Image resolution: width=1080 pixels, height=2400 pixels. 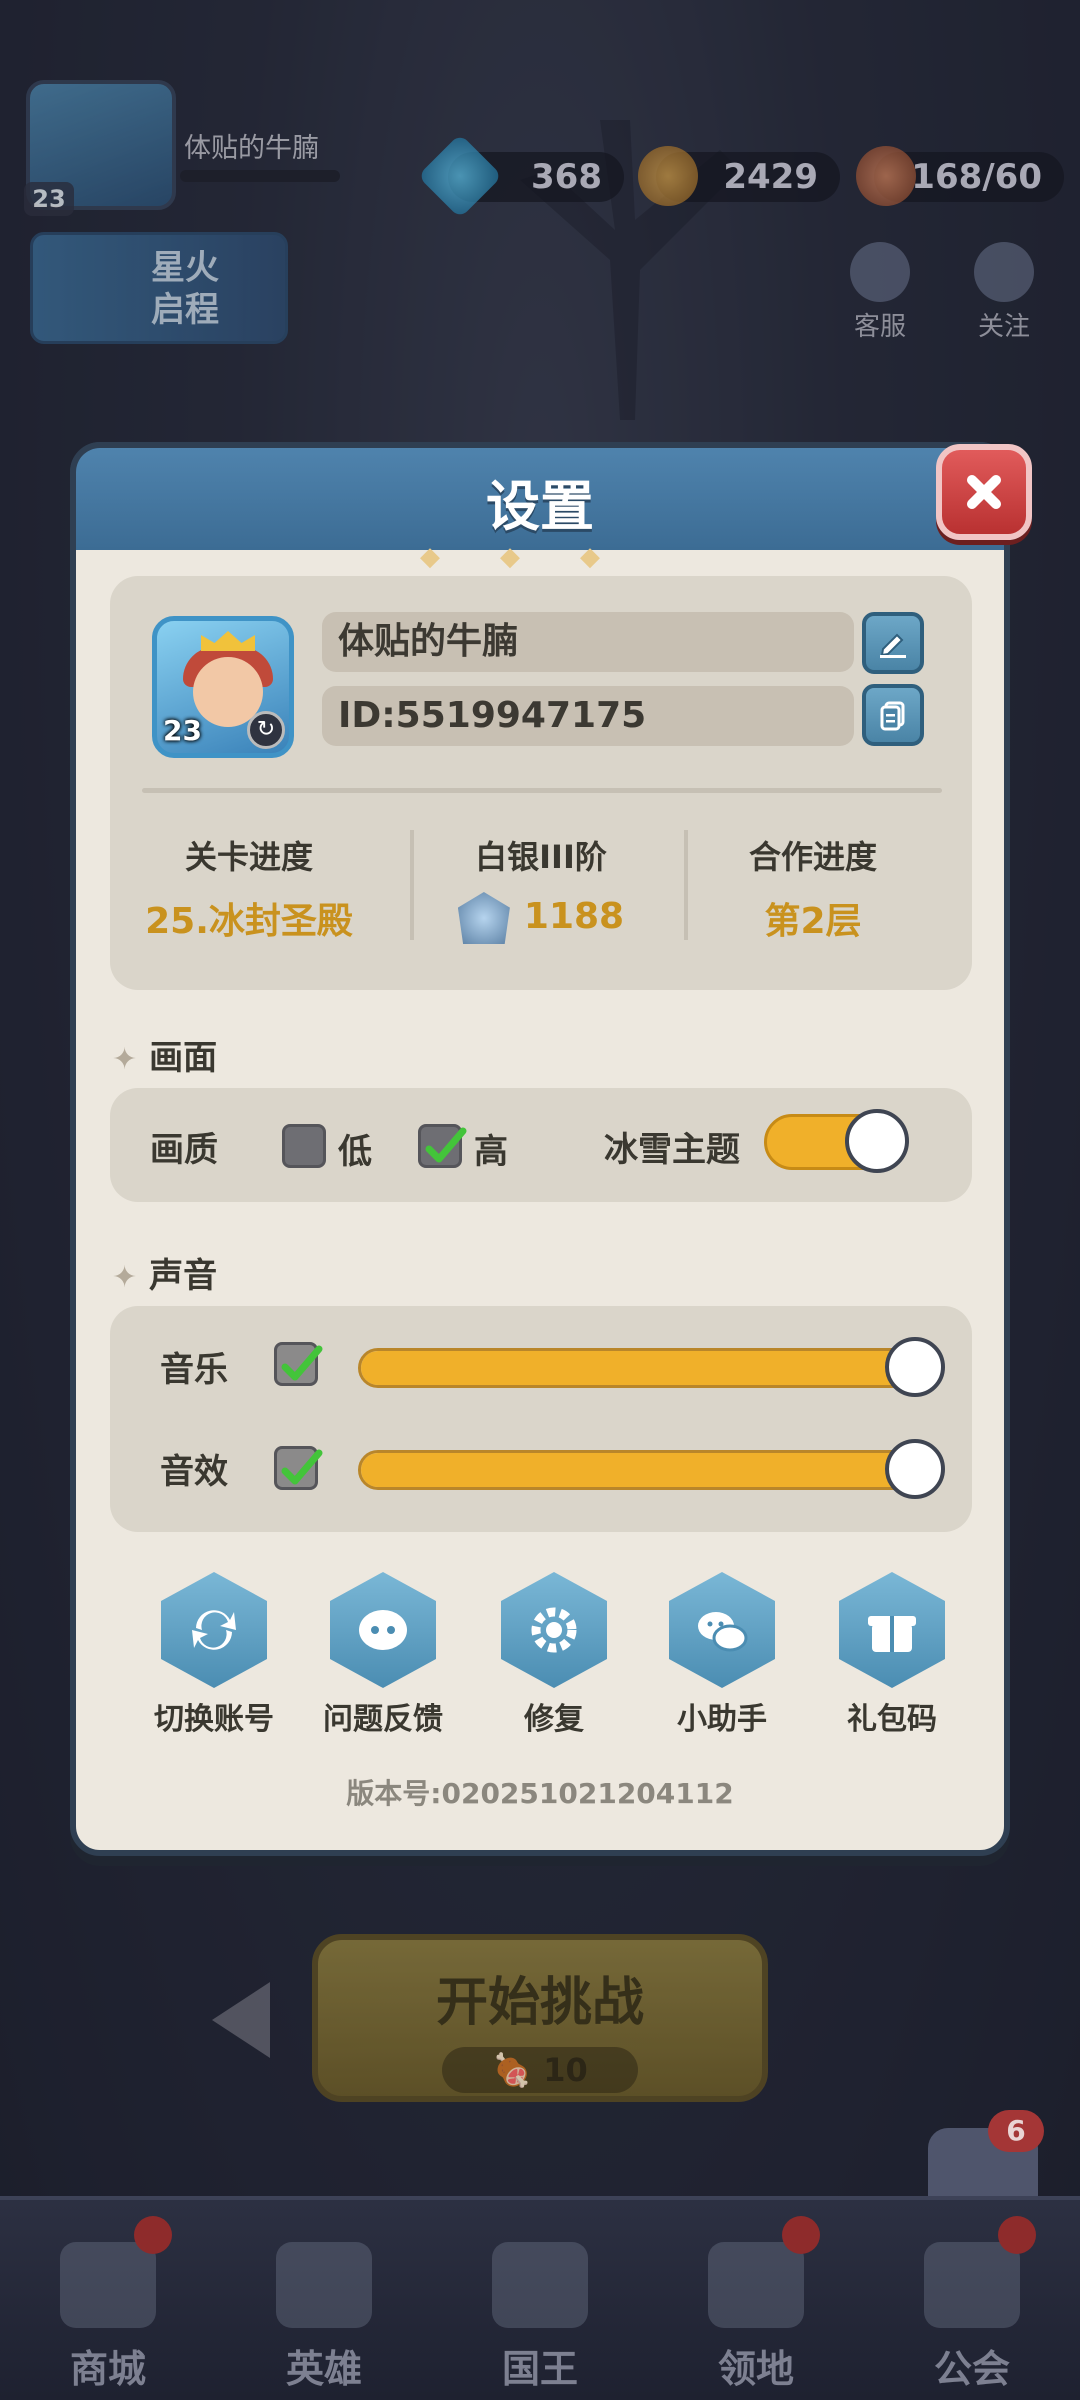 I want to click on sound-panel, so click(x=541, y=1419).